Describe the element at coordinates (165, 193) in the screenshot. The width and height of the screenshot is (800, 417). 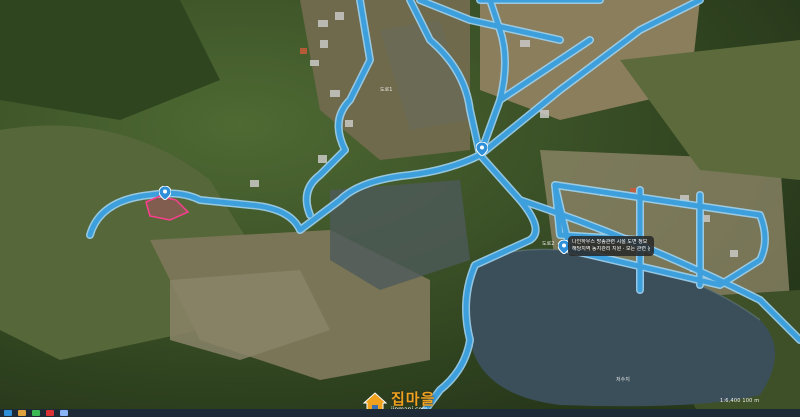
I see `pin-parcel` at that location.